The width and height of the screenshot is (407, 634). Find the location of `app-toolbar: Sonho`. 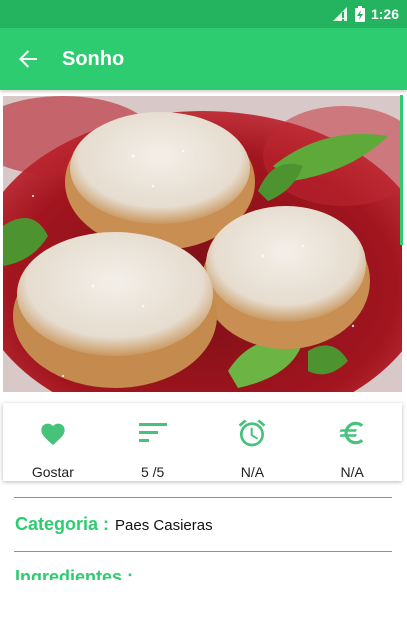

app-toolbar: Sonho is located at coordinates (203, 59).